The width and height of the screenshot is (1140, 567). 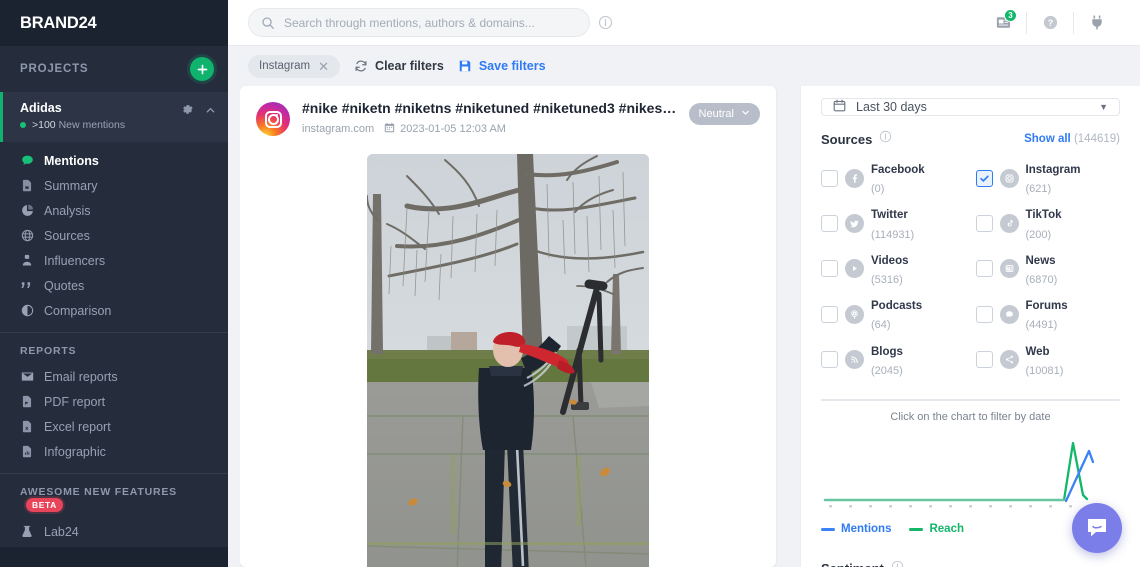 I want to click on tab-mentions-reach: Mentions & Reach, so click(x=896, y=400).